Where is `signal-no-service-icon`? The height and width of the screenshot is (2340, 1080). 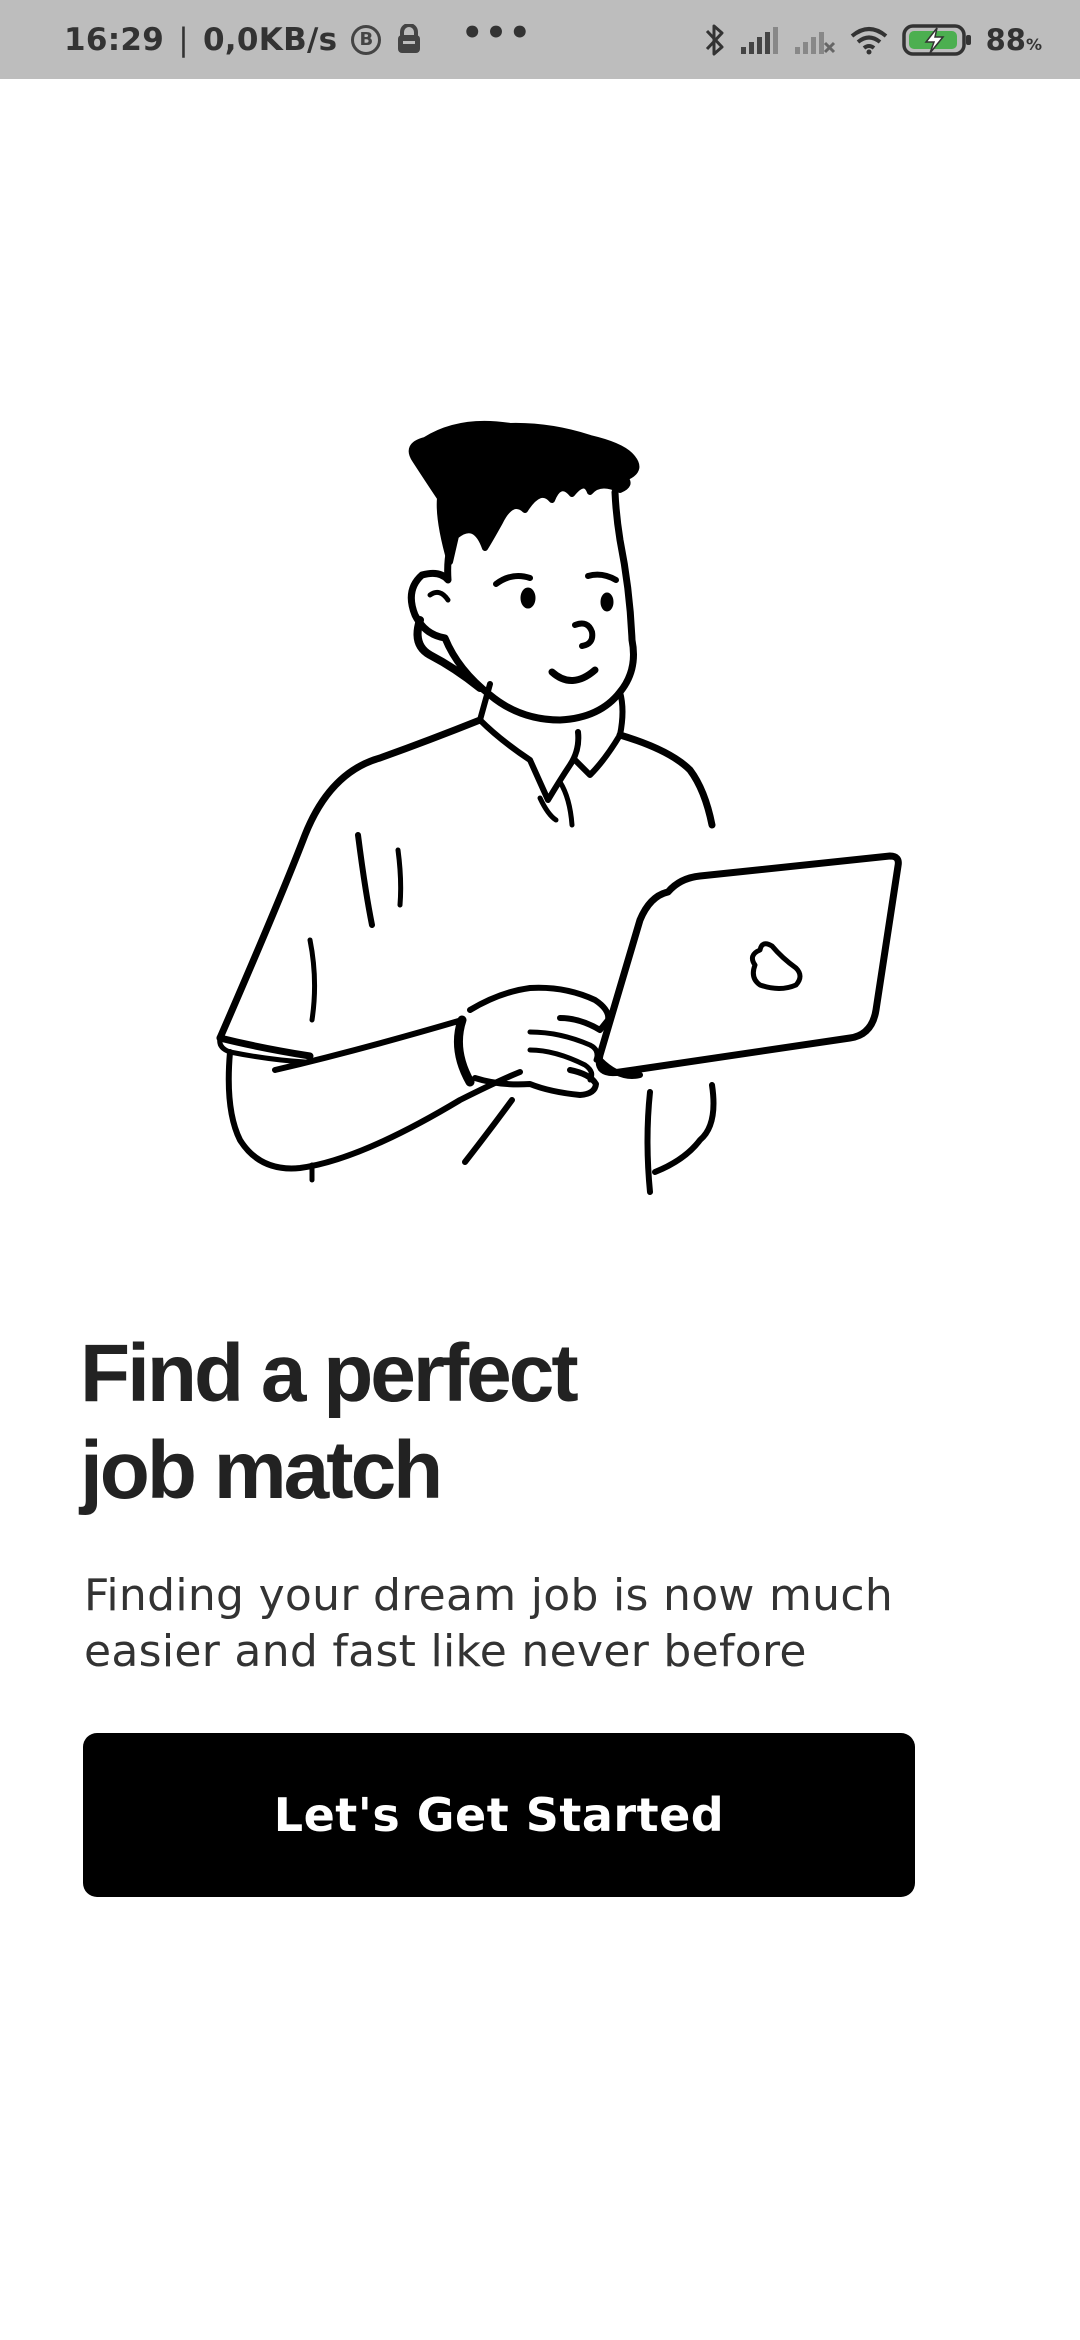
signal-no-service-icon is located at coordinates (815, 40).